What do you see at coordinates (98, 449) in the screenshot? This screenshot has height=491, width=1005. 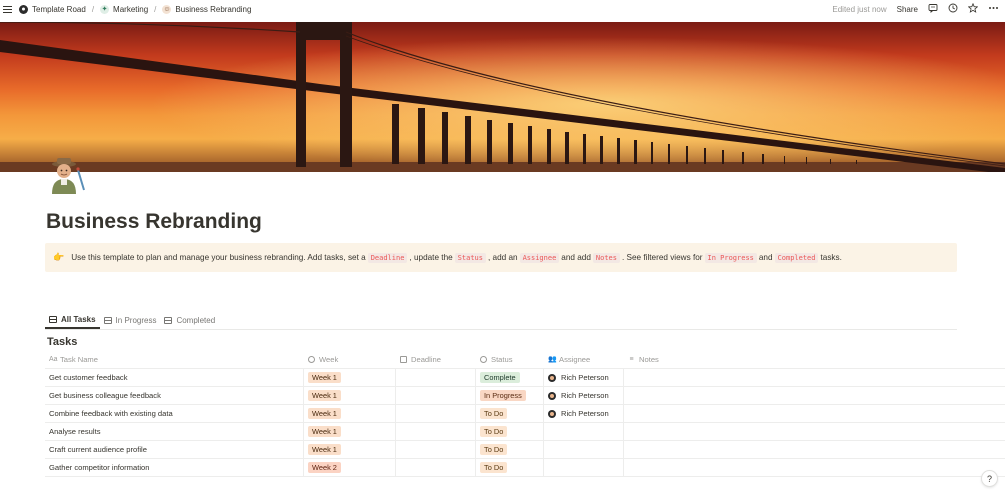 I see `task-name: Craft current audience profile` at bounding box center [98, 449].